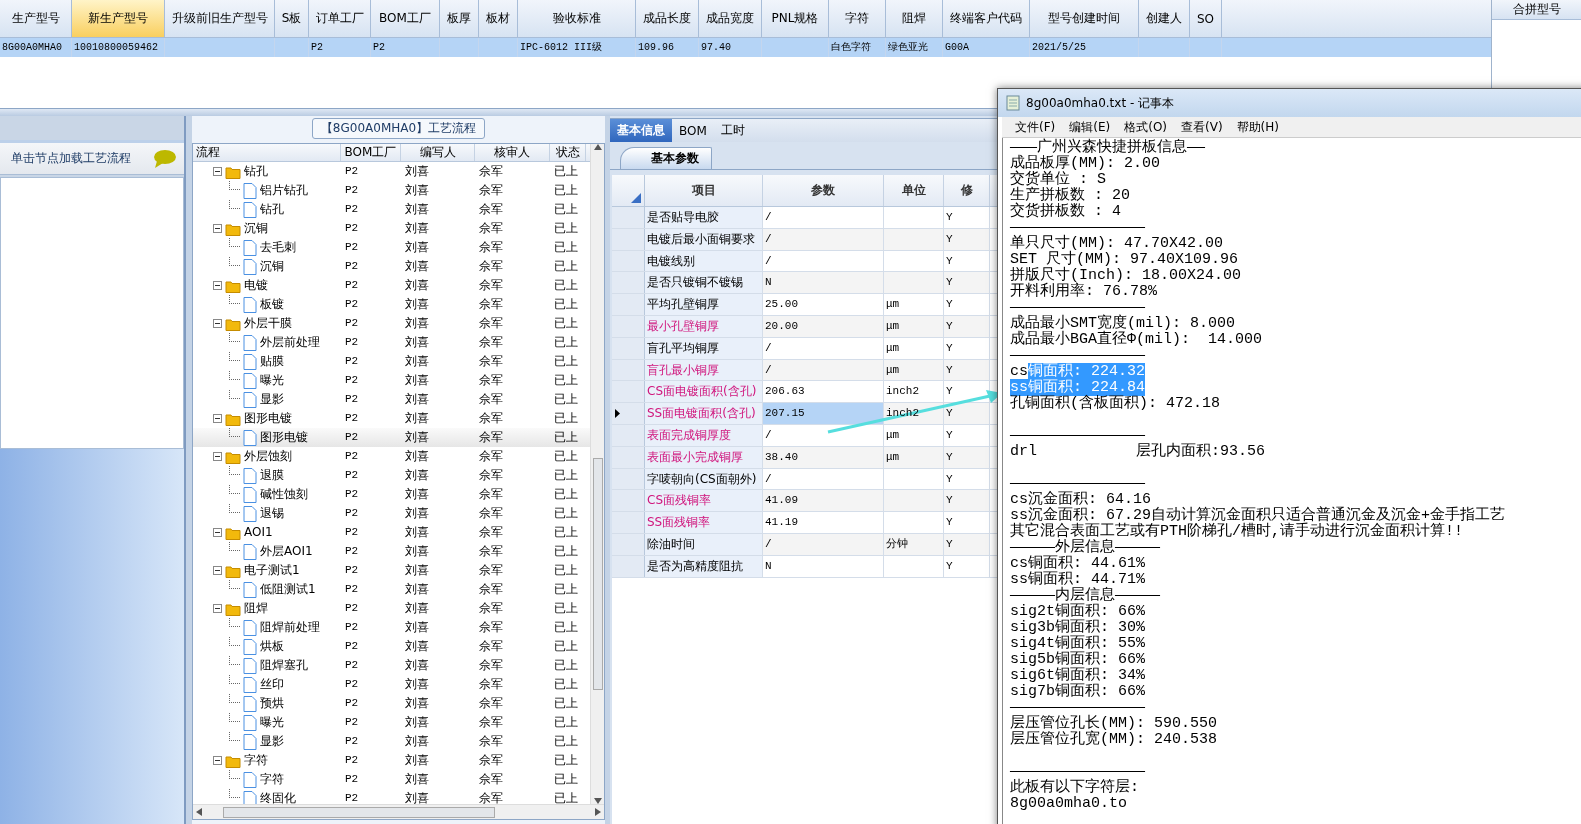 Image resolution: width=1581 pixels, height=824 pixels. Describe the element at coordinates (512, 152) in the screenshot. I see `column-header: 核审人` at that location.